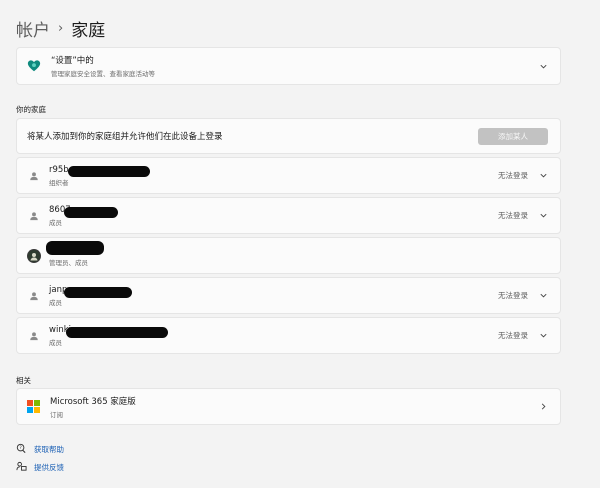  Describe the element at coordinates (103, 74) in the screenshot. I see `settings-card-subtitle: 管理家庭安全设置、查看家庭活动等` at that location.